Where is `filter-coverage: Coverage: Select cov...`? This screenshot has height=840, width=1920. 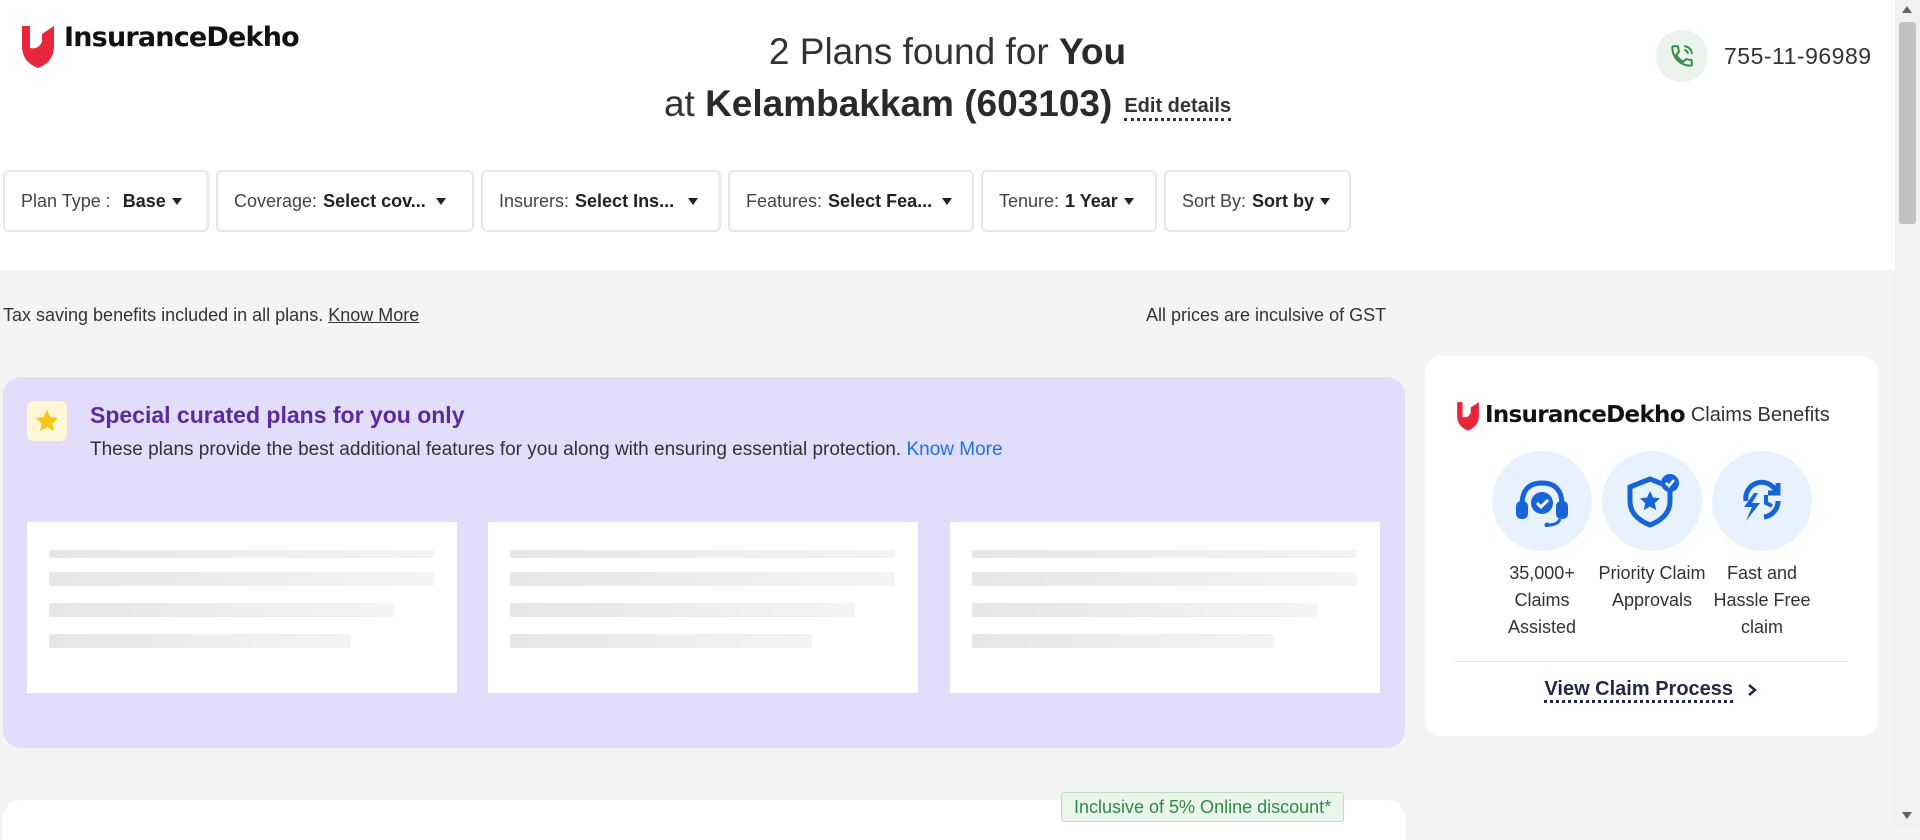 filter-coverage: Coverage: Select cov... is located at coordinates (345, 201).